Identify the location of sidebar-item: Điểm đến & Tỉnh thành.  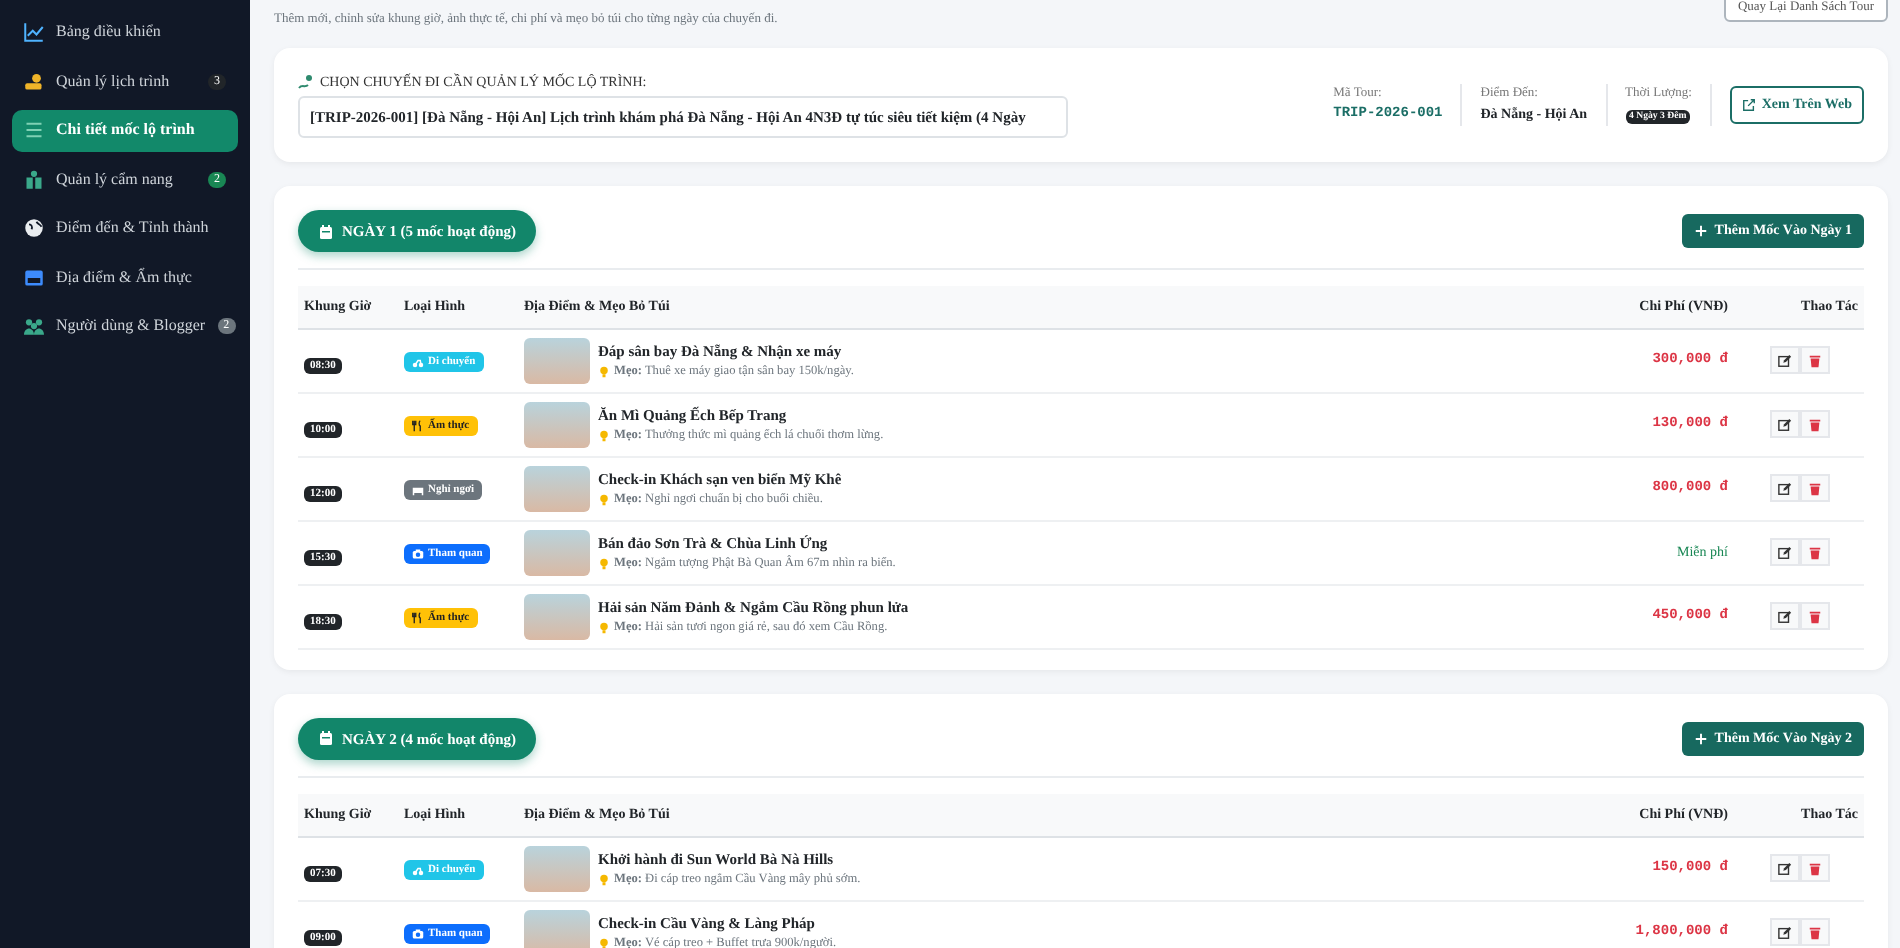
(125, 228).